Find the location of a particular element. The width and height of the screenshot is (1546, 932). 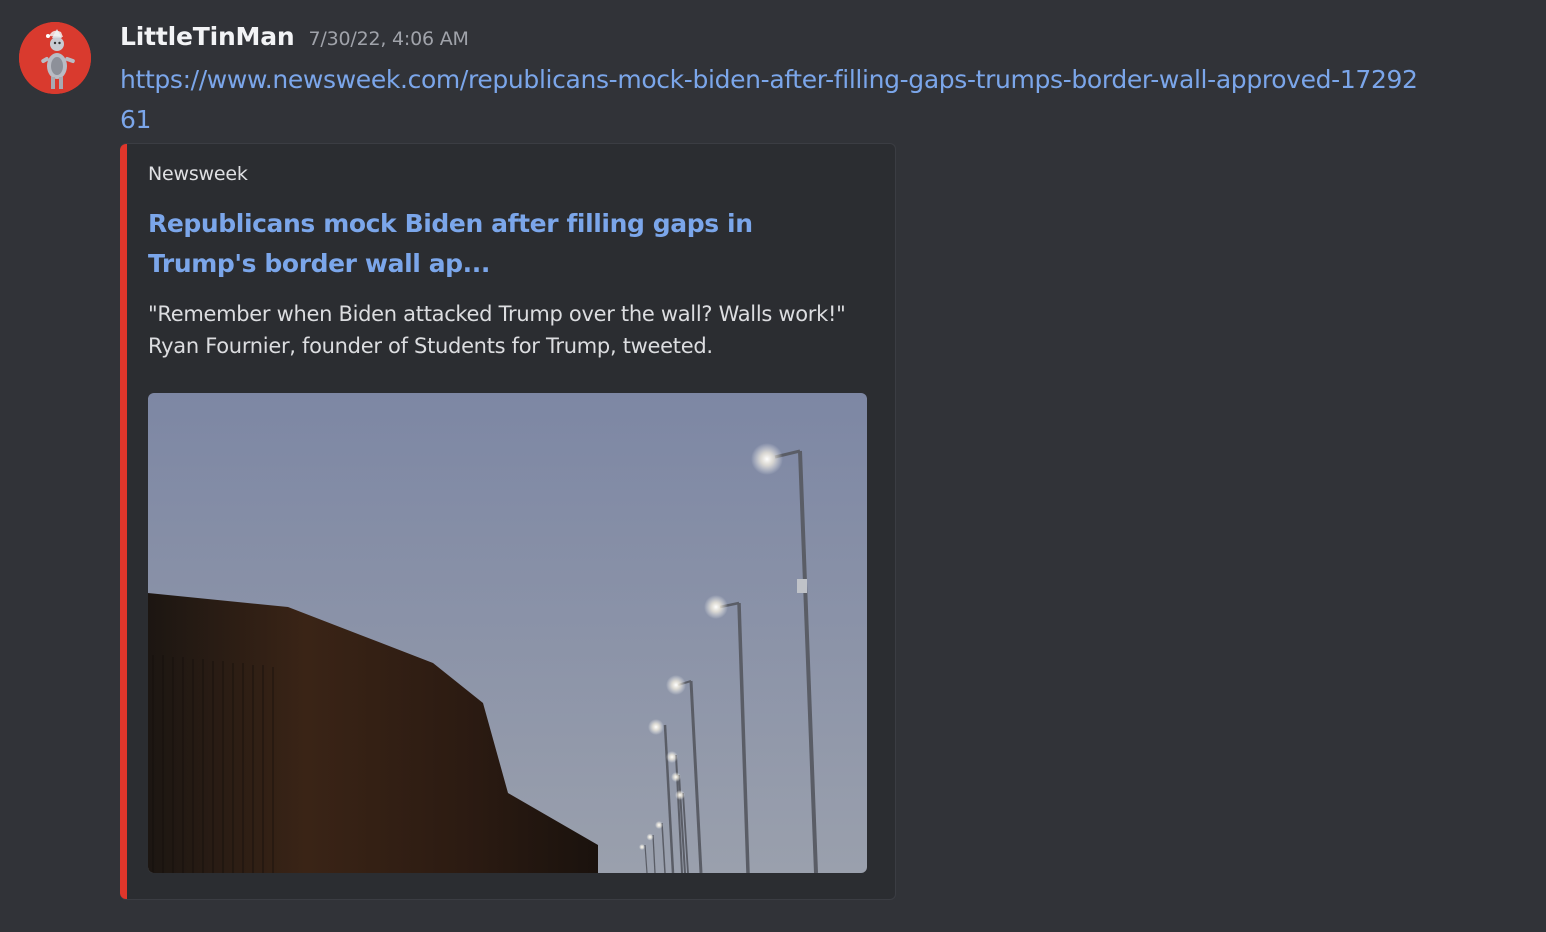

embed-accent-bar is located at coordinates (123, 521).